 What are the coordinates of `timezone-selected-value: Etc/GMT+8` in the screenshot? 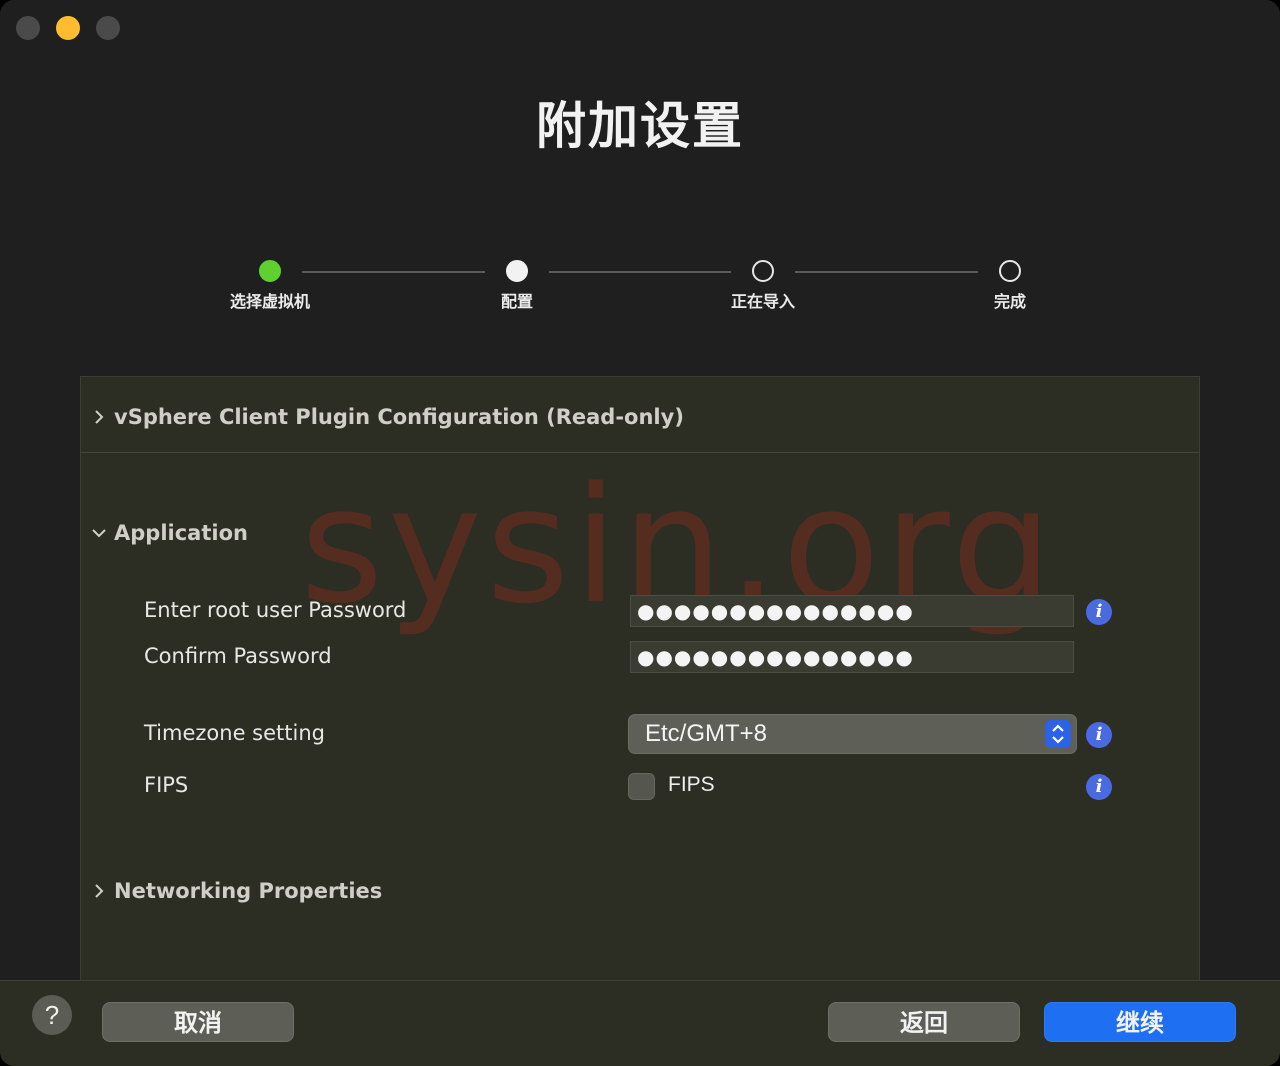 It's located at (706, 733).